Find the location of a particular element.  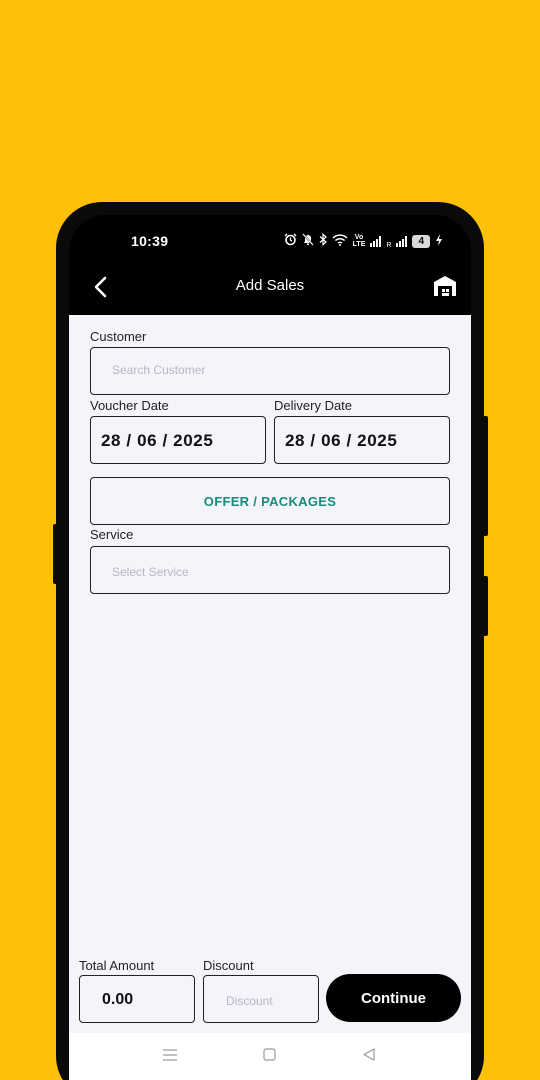

service-label: Service is located at coordinates (112, 534).